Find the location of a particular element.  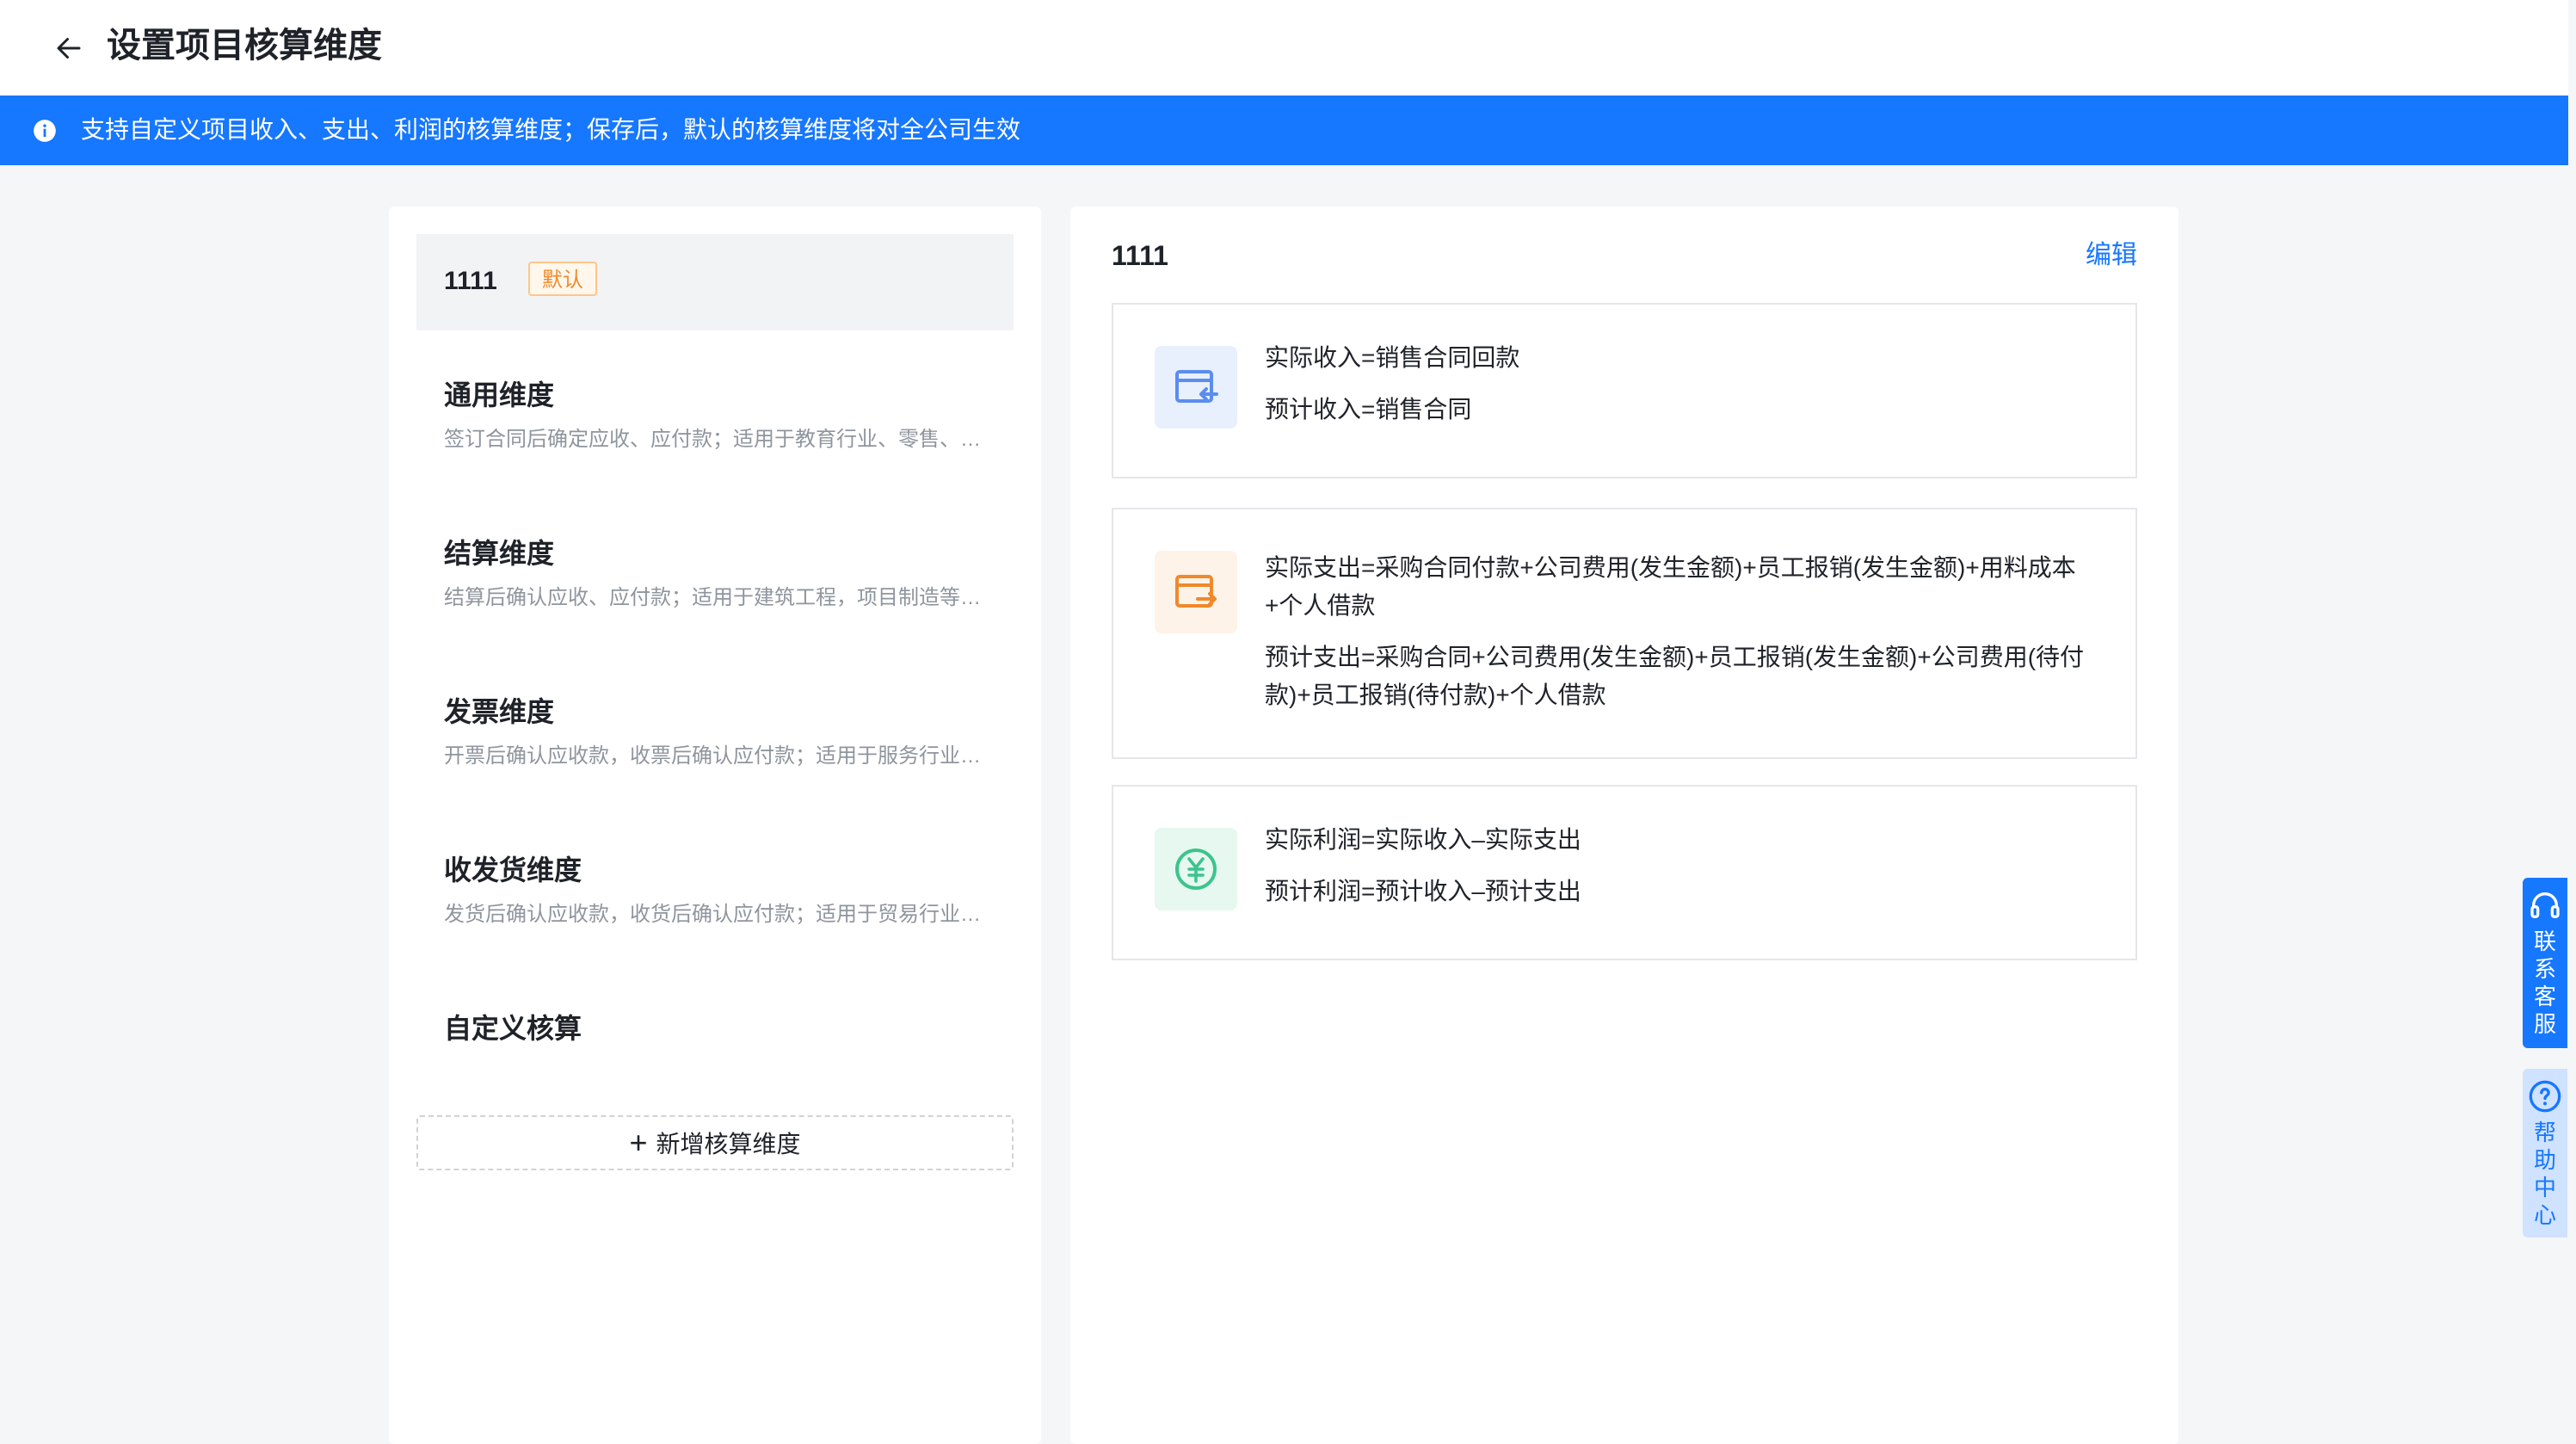

profit-formula-card: 实际利润=实际收入–实际支出 预计利润=预计收入–预计支出 is located at coordinates (1624, 872).